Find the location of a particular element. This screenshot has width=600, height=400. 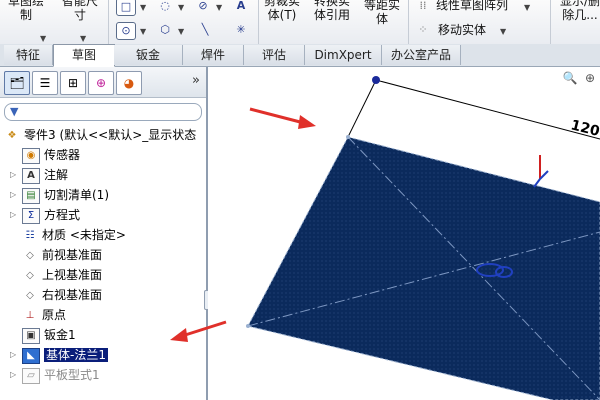

tree-filter-input: ▼ is located at coordinates (103, 112).